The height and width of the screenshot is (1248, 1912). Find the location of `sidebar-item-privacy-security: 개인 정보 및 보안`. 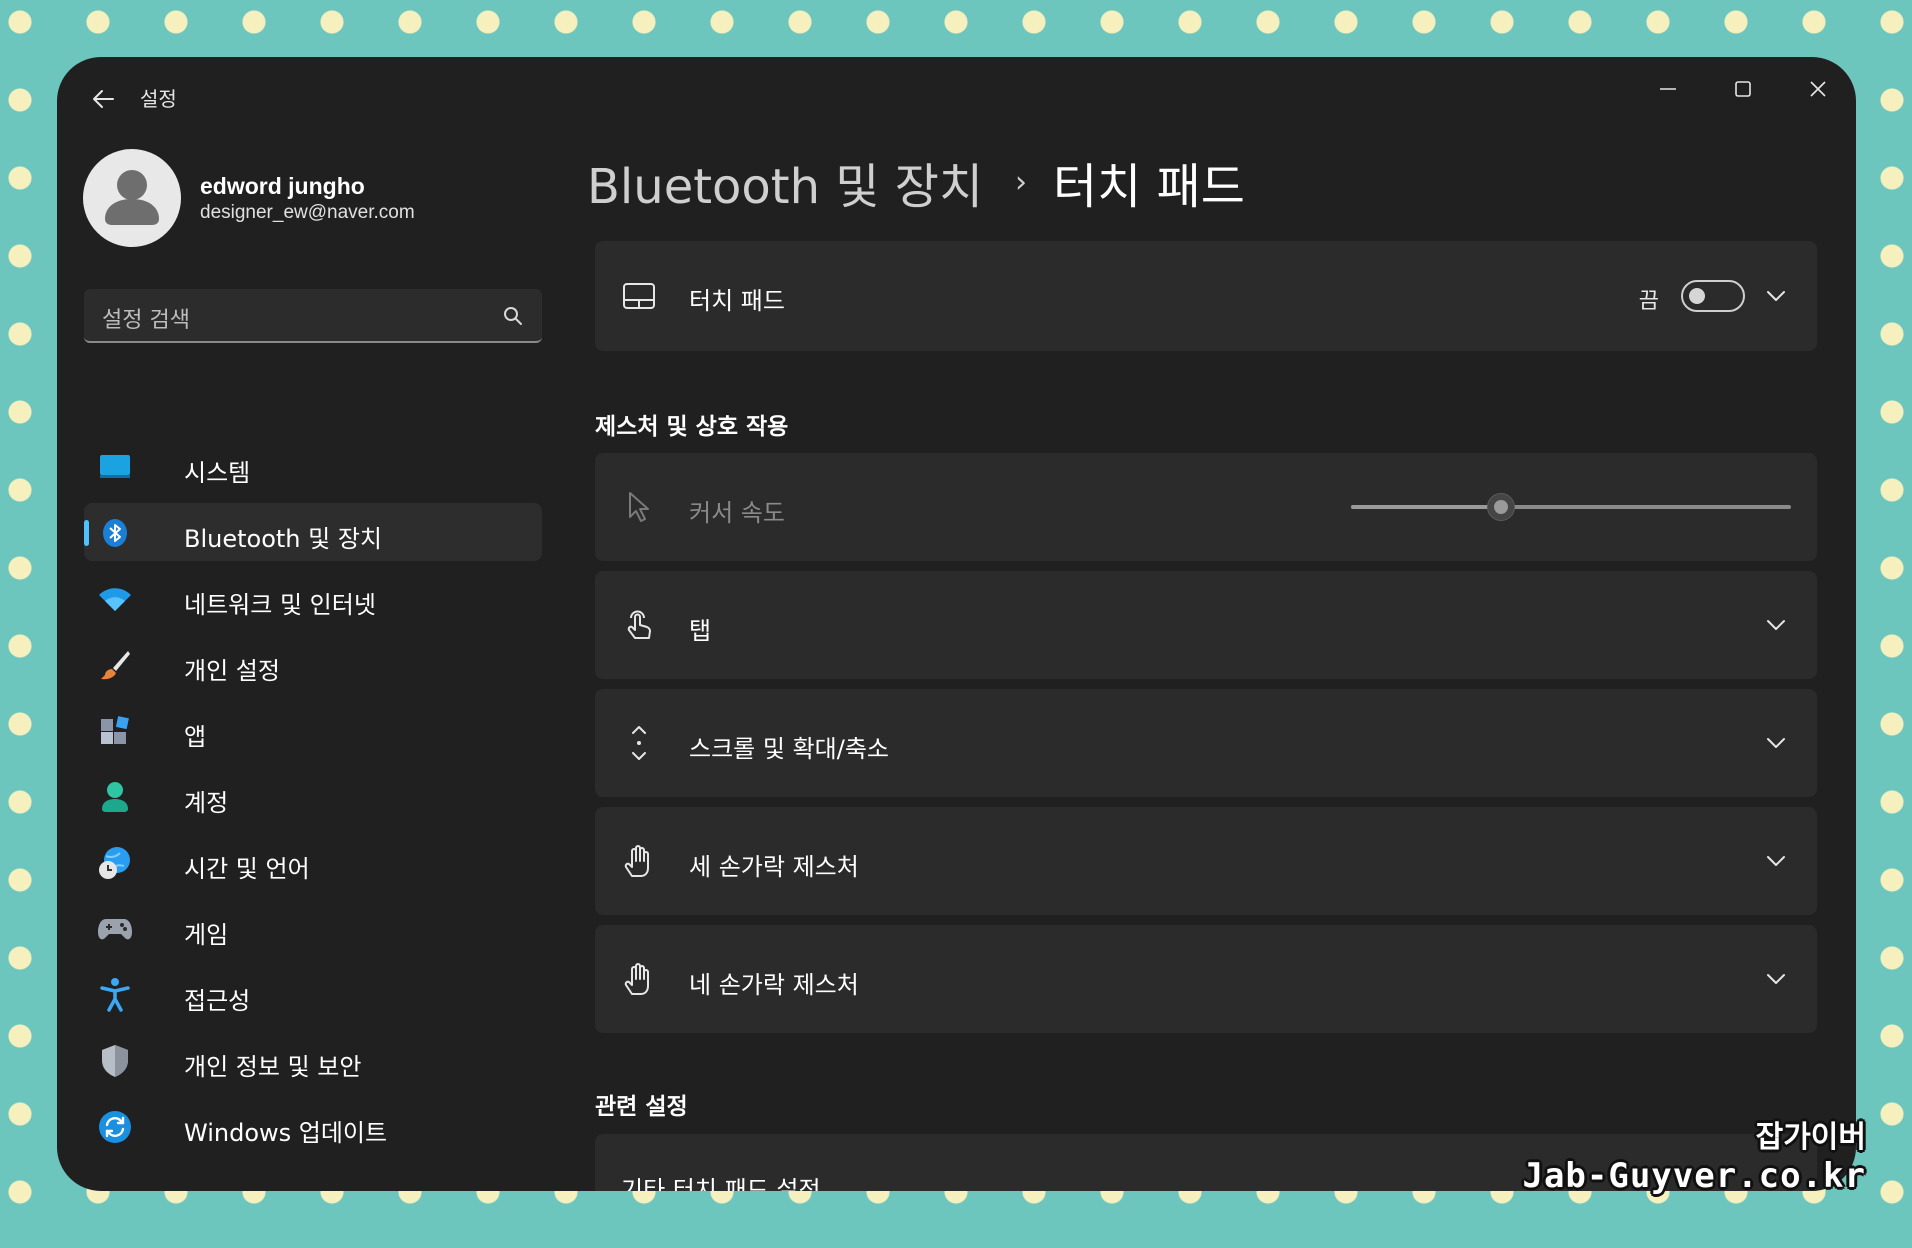

sidebar-item-privacy-security: 개인 정보 및 보안 is located at coordinates (313, 1060).